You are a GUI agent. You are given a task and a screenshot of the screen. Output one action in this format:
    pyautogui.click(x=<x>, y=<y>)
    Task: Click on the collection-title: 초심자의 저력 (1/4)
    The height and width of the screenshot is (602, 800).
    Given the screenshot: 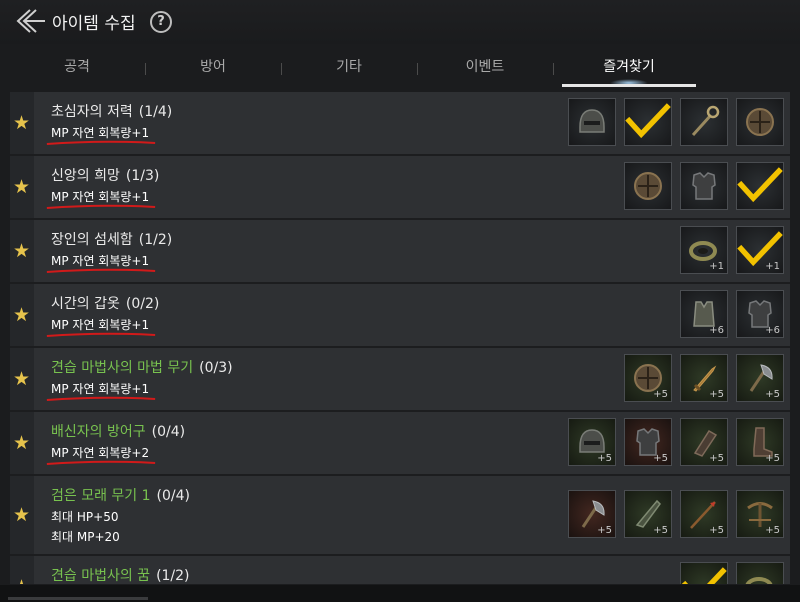 What is the action you would take?
    pyautogui.click(x=111, y=111)
    